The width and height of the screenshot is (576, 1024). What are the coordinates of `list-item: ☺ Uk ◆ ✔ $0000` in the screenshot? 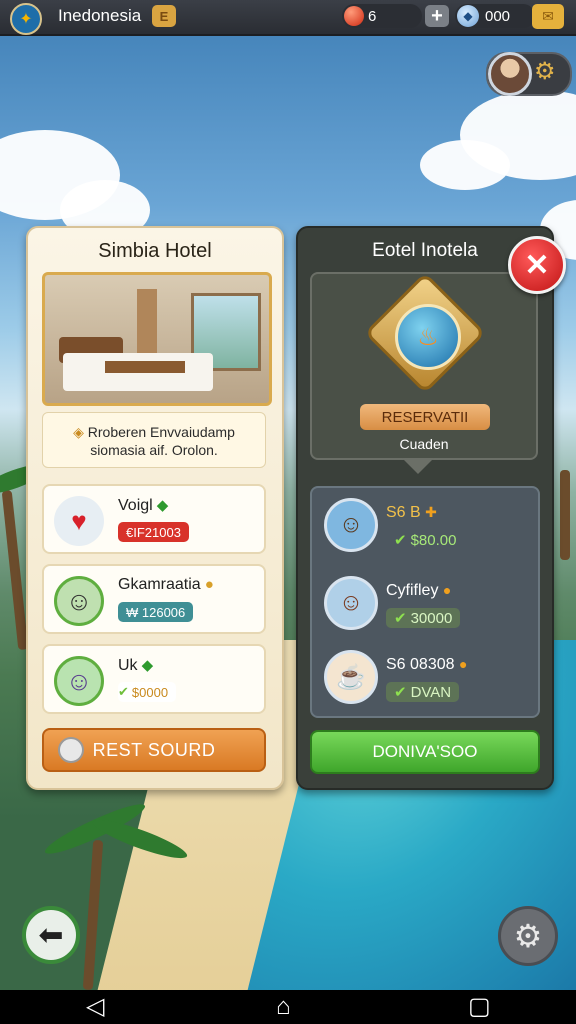 It's located at (154, 679).